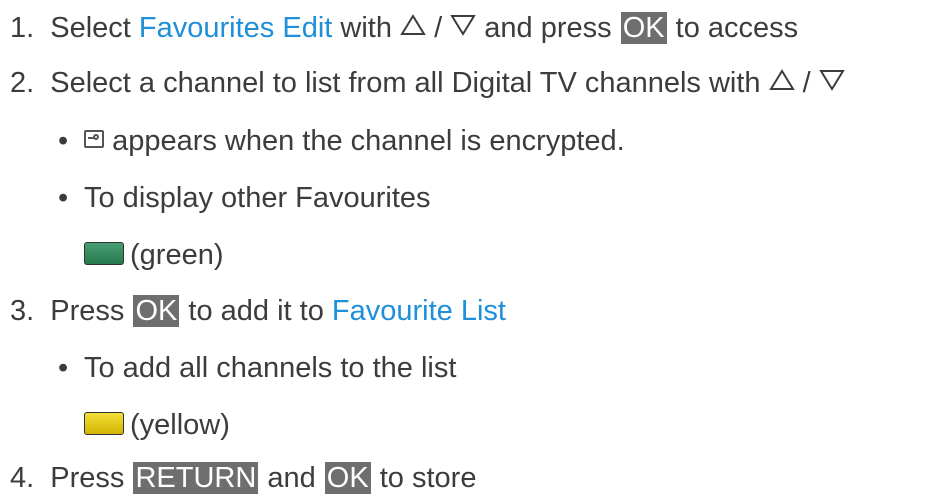 The height and width of the screenshot is (499, 942). I want to click on yellow-label: (yellow), so click(180, 425).